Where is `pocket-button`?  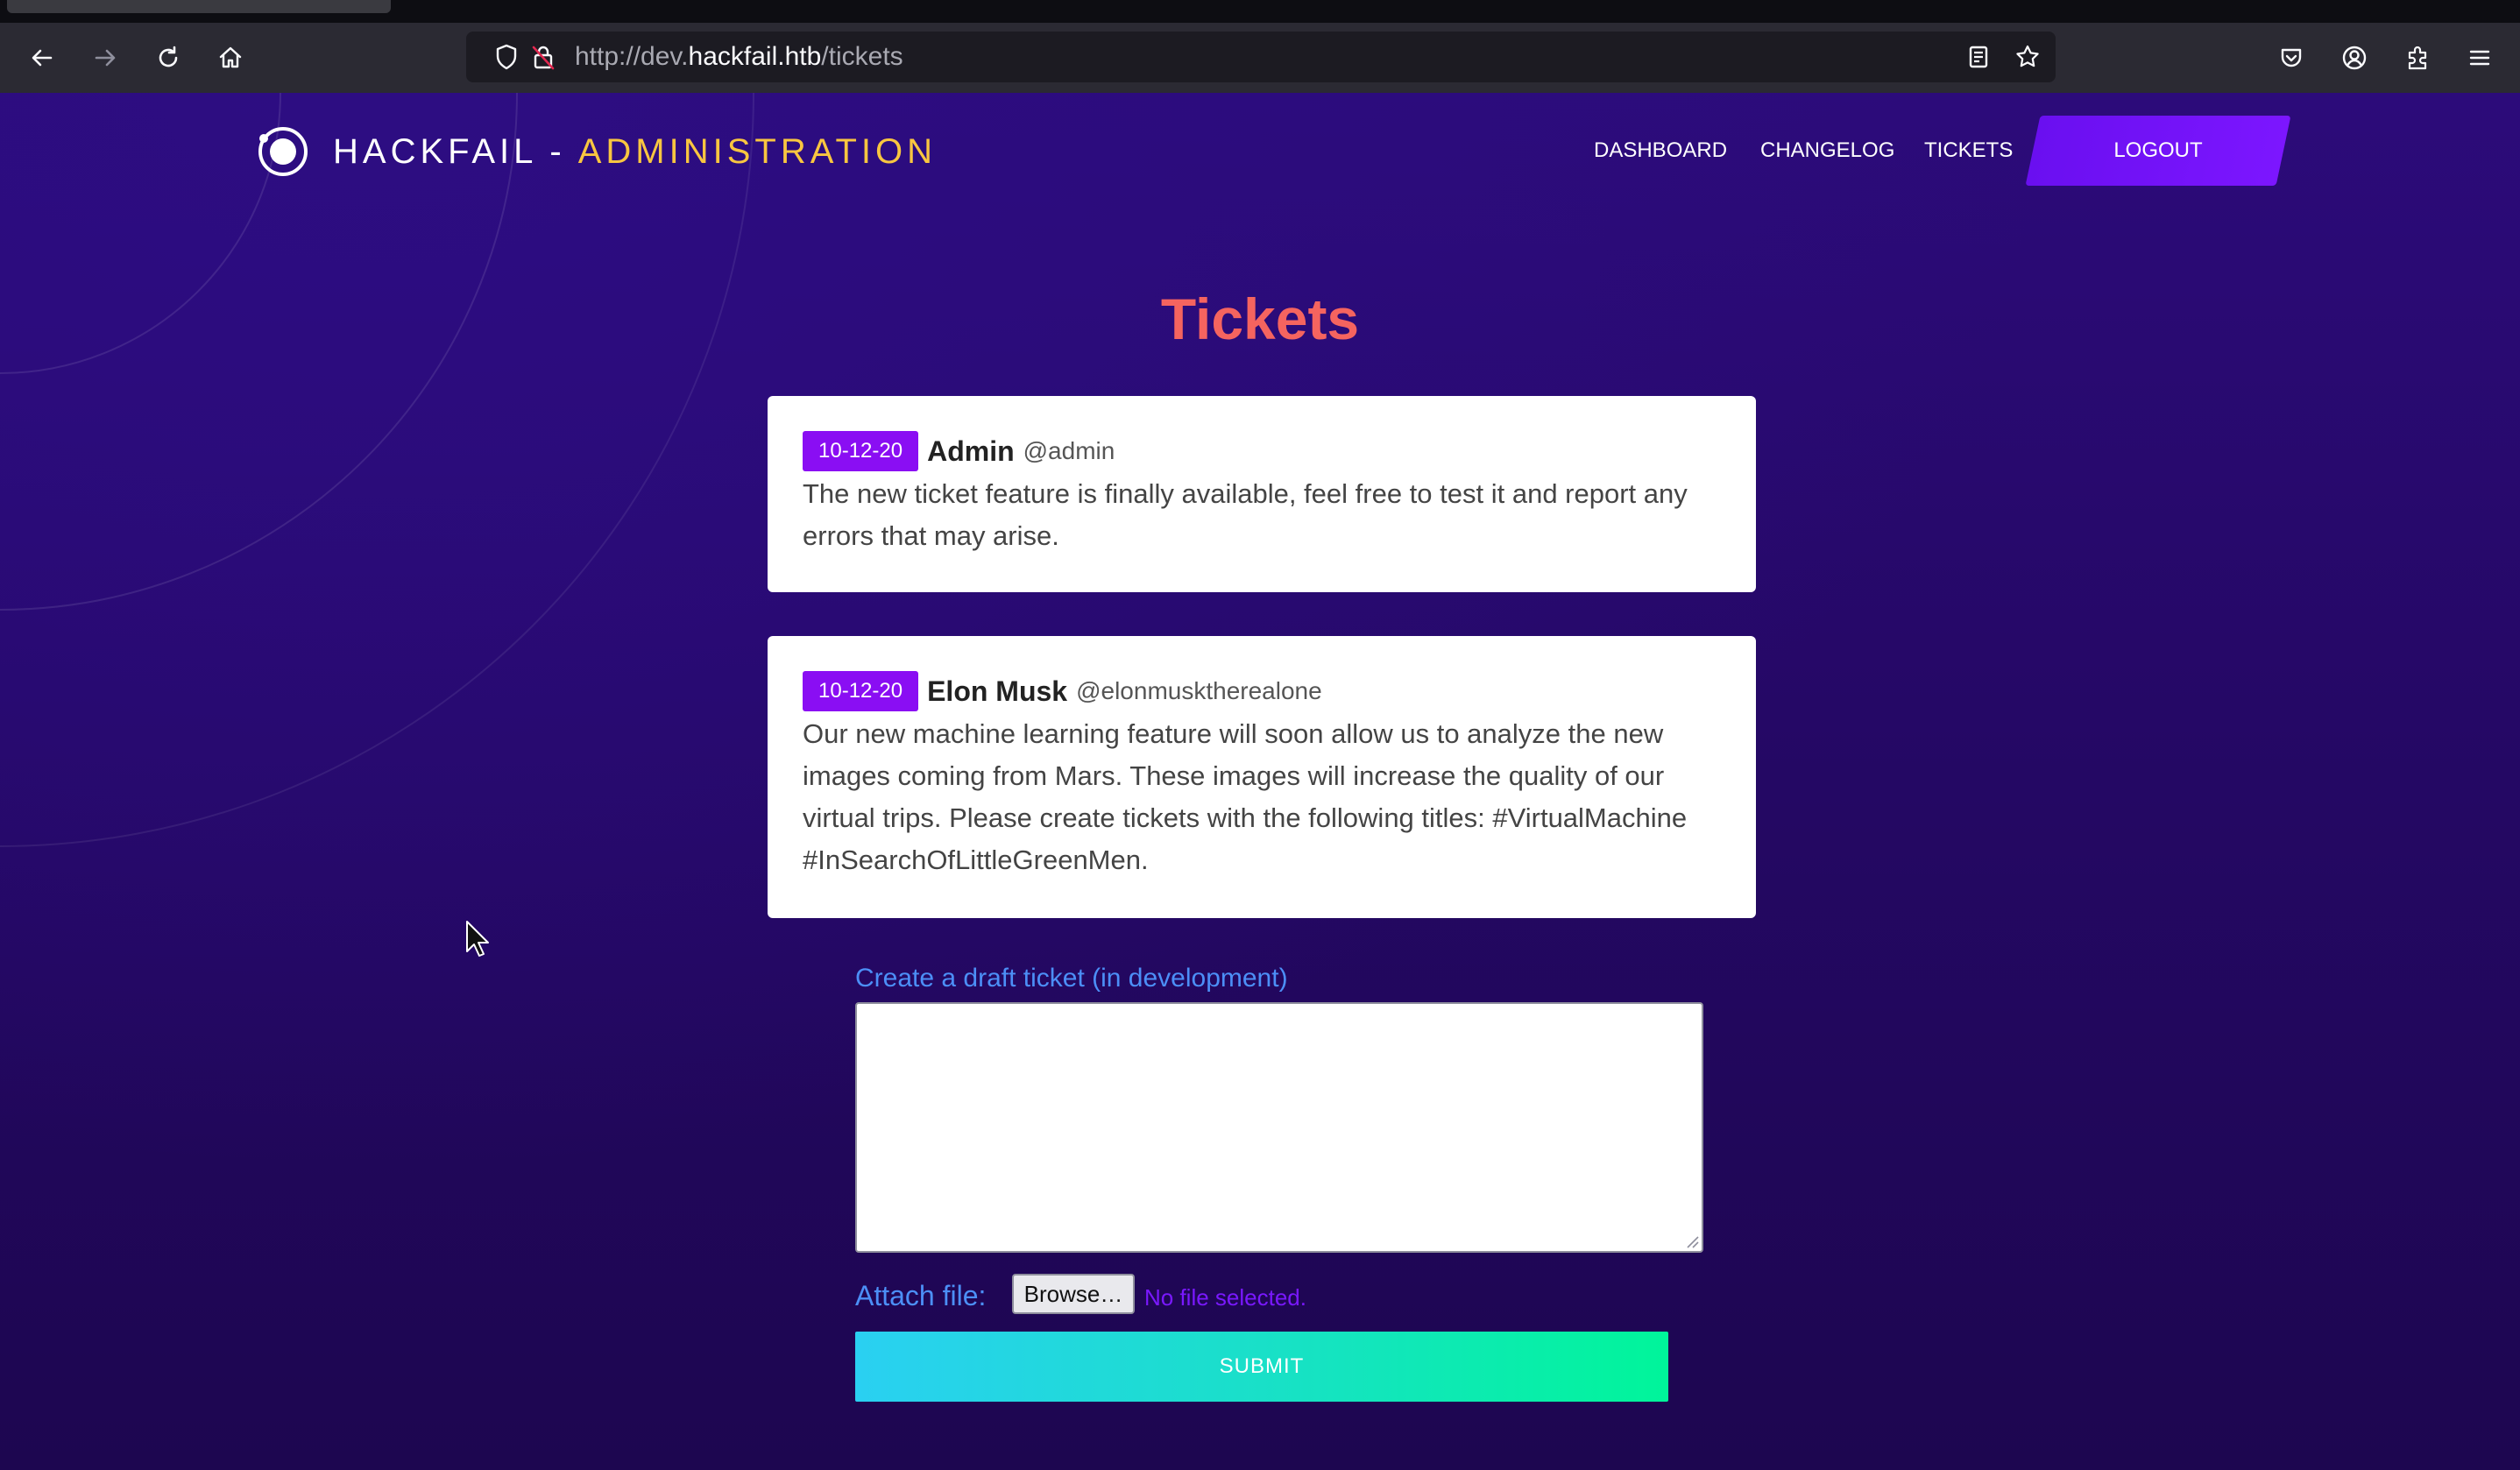 pocket-button is located at coordinates (2291, 58).